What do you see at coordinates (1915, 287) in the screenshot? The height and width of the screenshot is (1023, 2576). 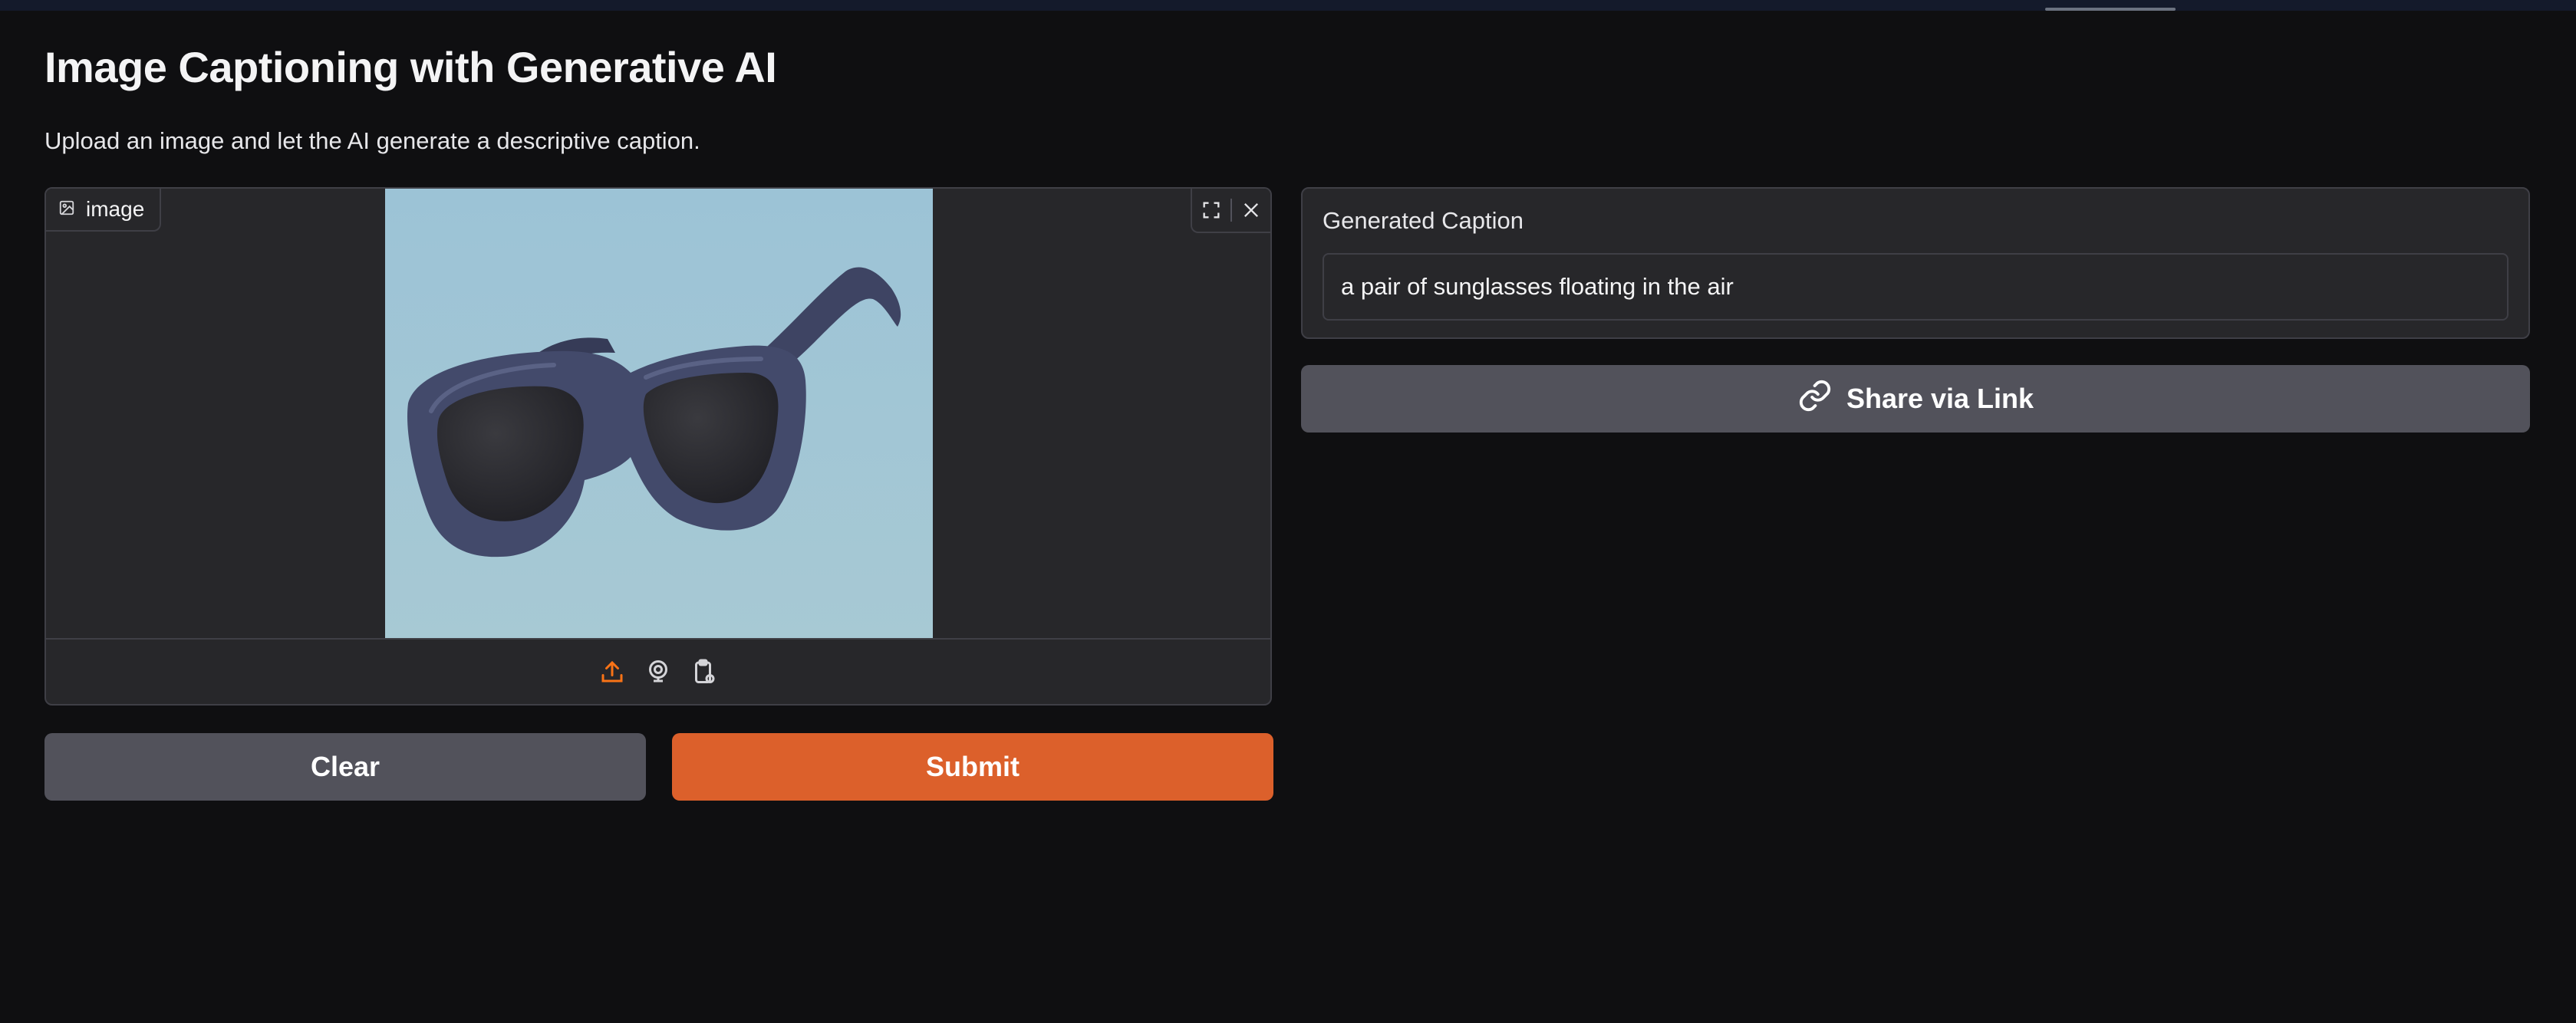 I see `caption-output-field: a pair of sunglasses floating in the air` at bounding box center [1915, 287].